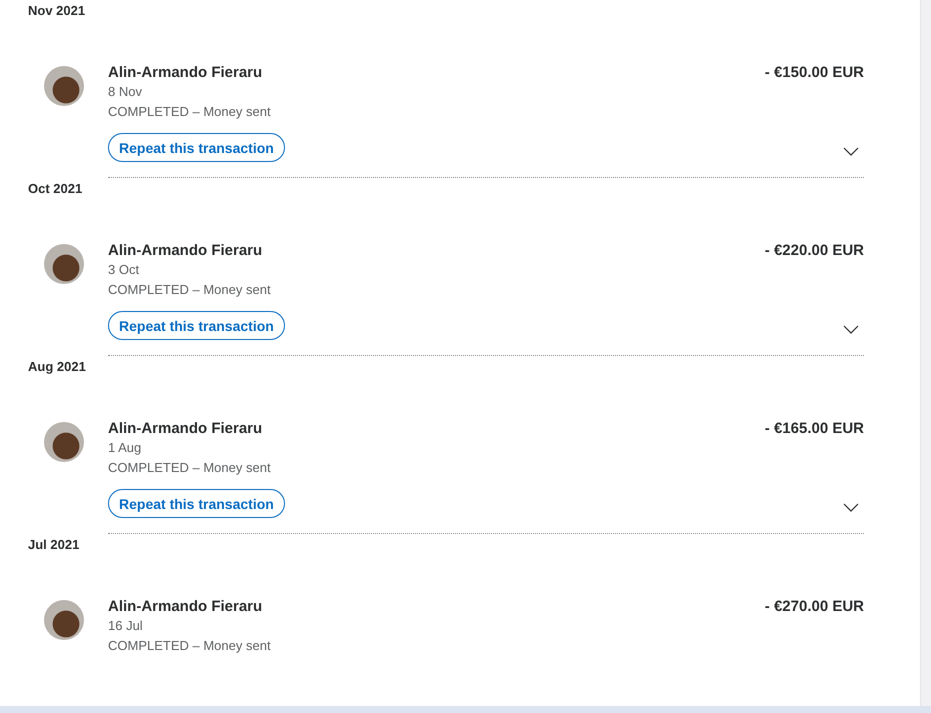  I want to click on month-heading: Jul 2021, so click(54, 545).